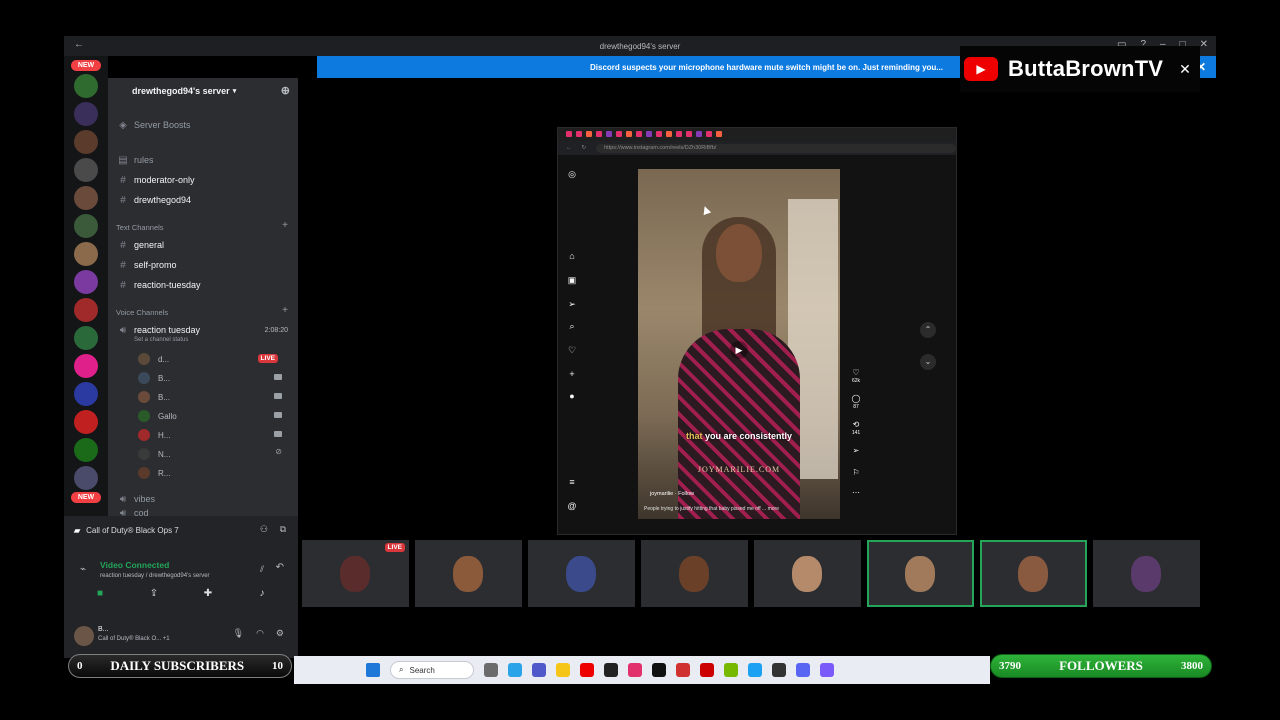  Describe the element at coordinates (572, 174) in the screenshot. I see `instagram-logo-icon: ◎` at that location.